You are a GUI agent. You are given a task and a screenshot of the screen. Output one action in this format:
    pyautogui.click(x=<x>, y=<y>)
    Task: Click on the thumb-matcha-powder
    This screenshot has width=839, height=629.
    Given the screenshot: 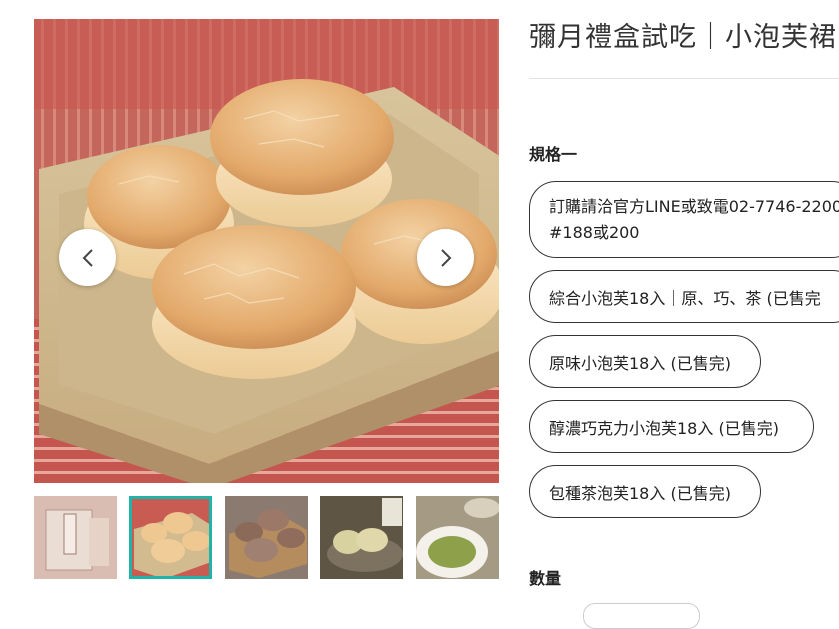 What is the action you would take?
    pyautogui.click(x=457, y=537)
    